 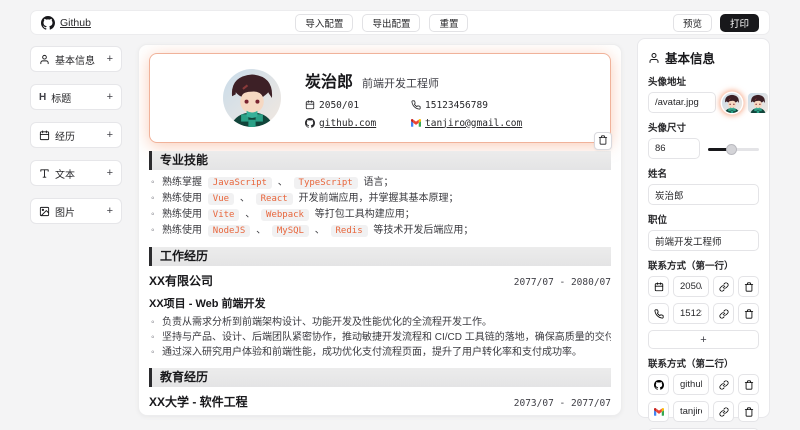 I want to click on sidebar-item-经历: 经历 +, so click(x=76, y=135).